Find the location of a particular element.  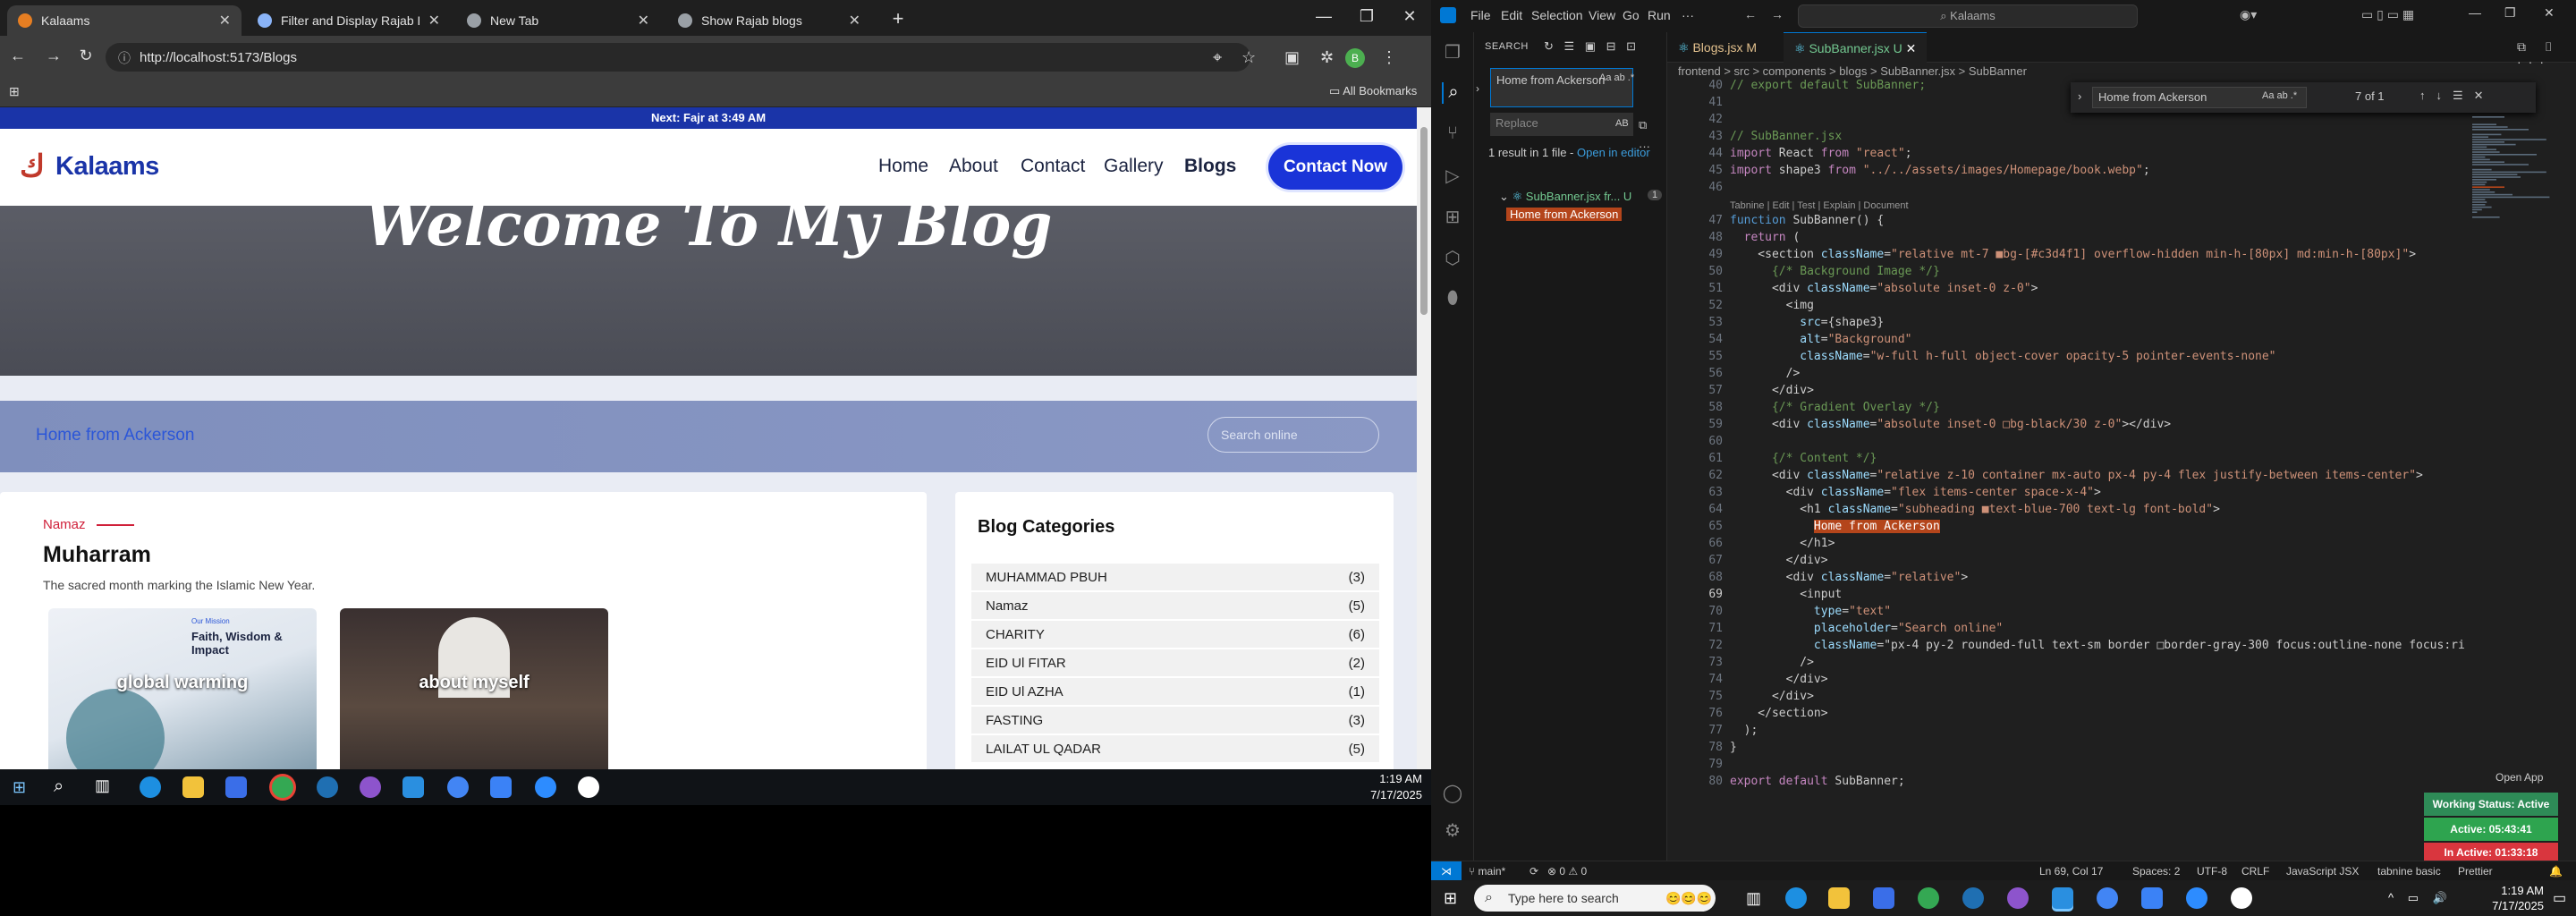

contact-now-button: Contact Now is located at coordinates (1335, 167).